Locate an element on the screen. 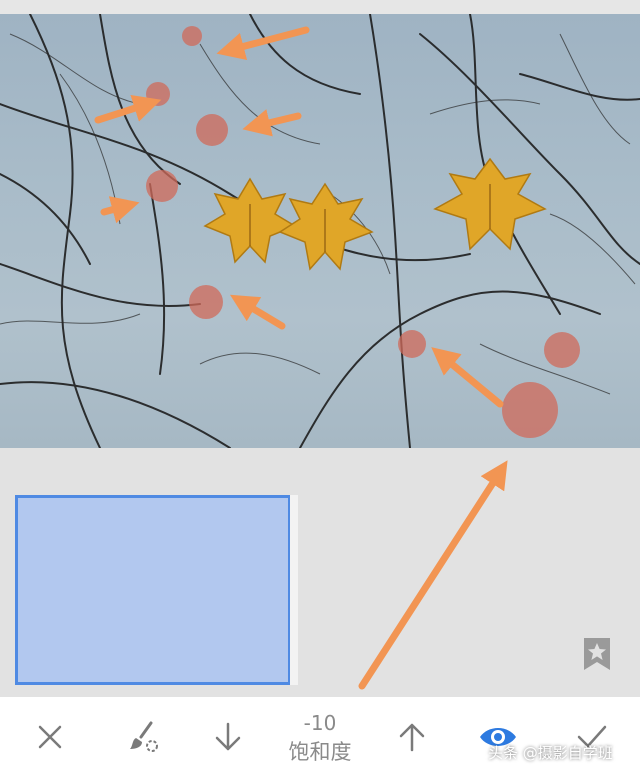 The width and height of the screenshot is (640, 778). watermark-text: 头条 @摄影自学班 is located at coordinates (550, 753).